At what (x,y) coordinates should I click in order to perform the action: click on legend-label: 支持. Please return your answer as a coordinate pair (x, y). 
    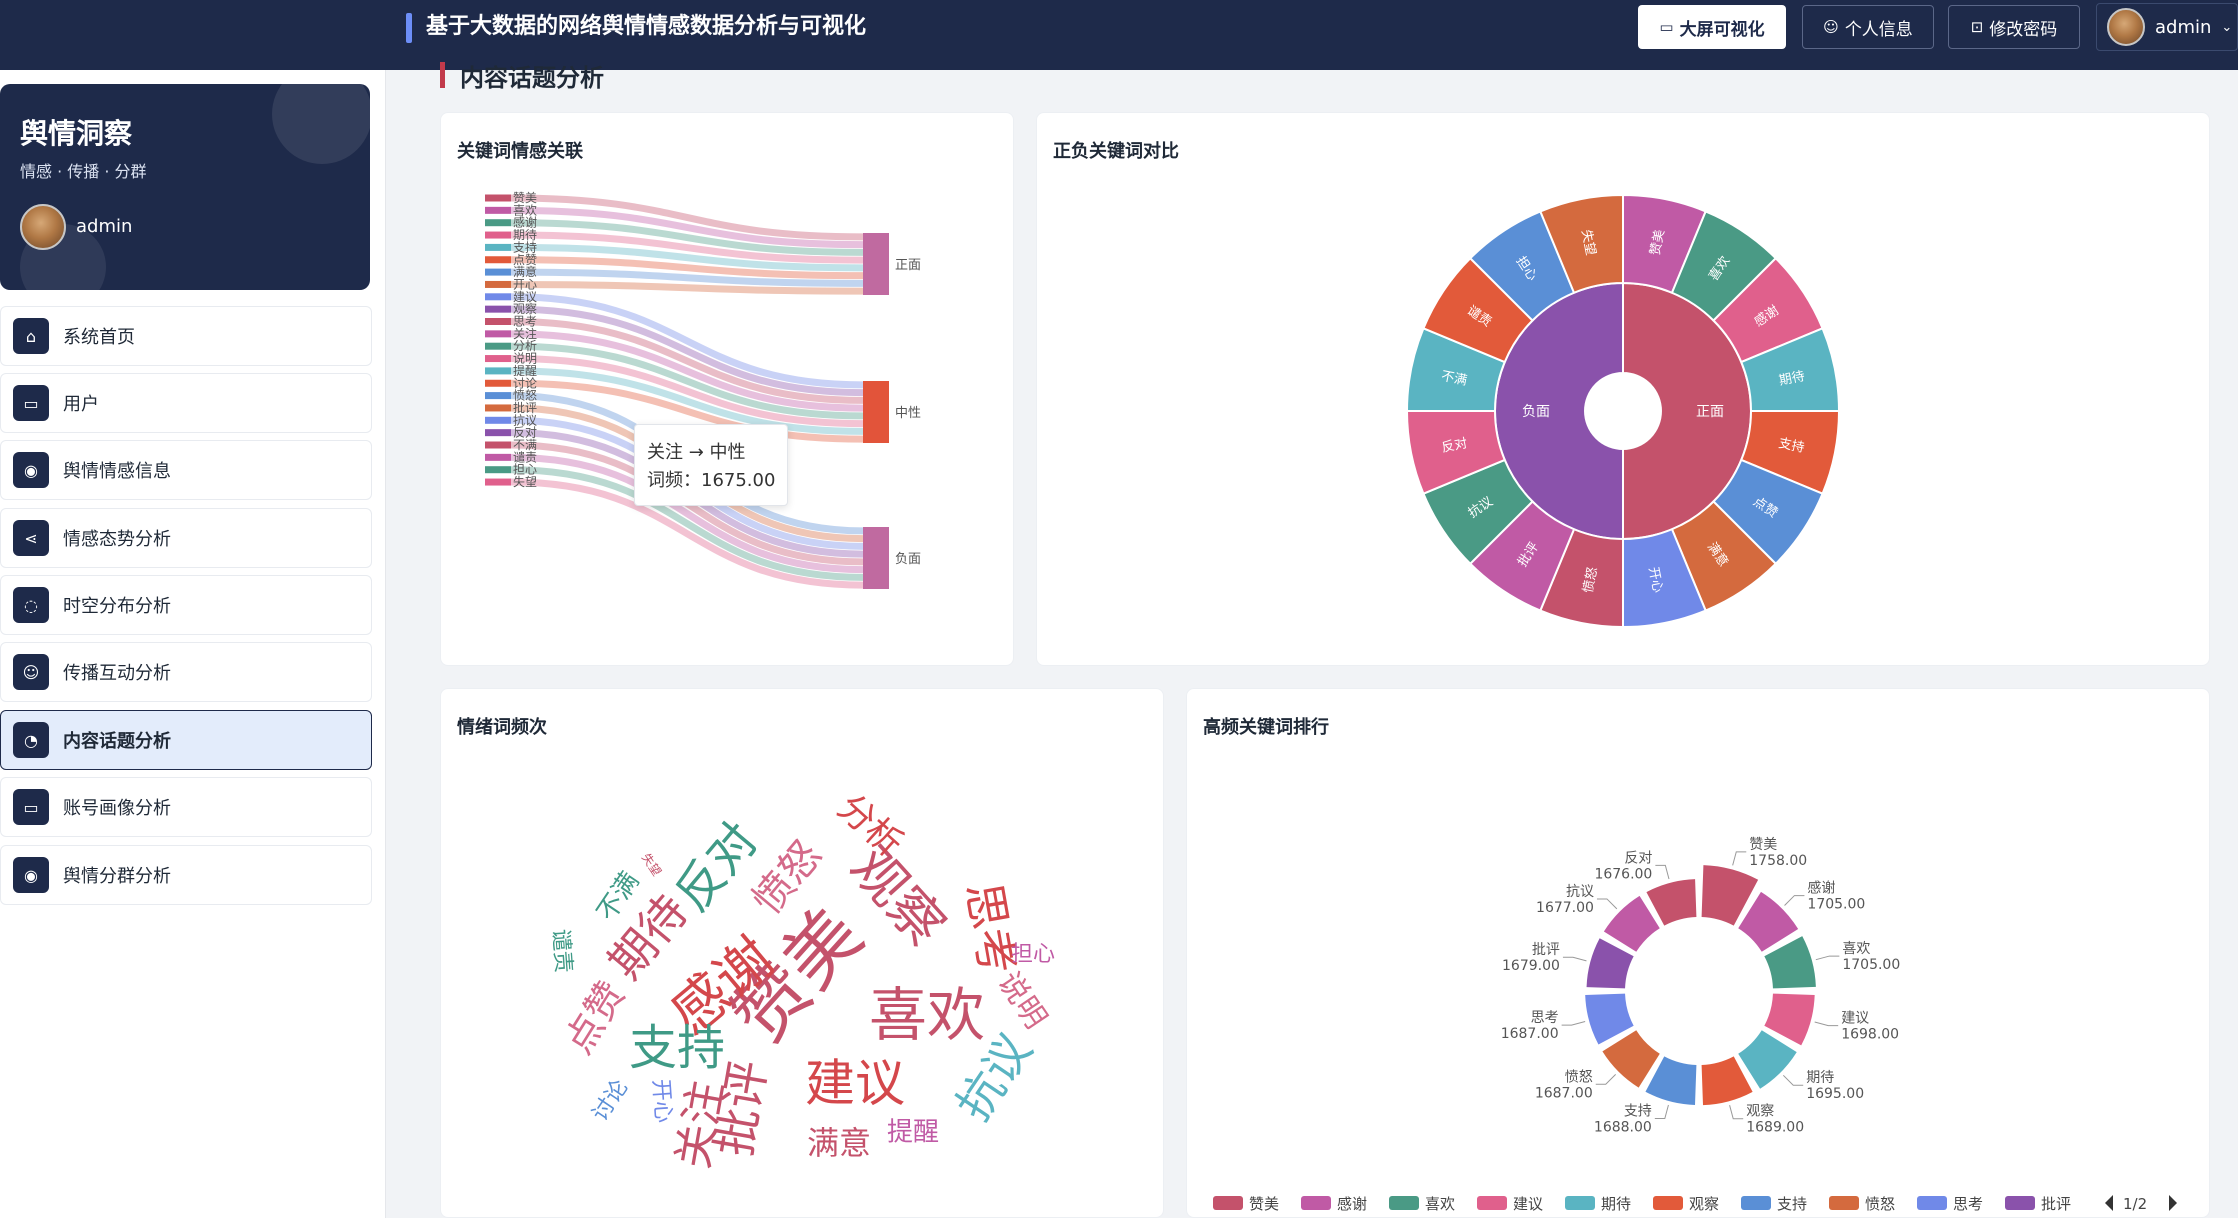
    Looking at the image, I should click on (1792, 1204).